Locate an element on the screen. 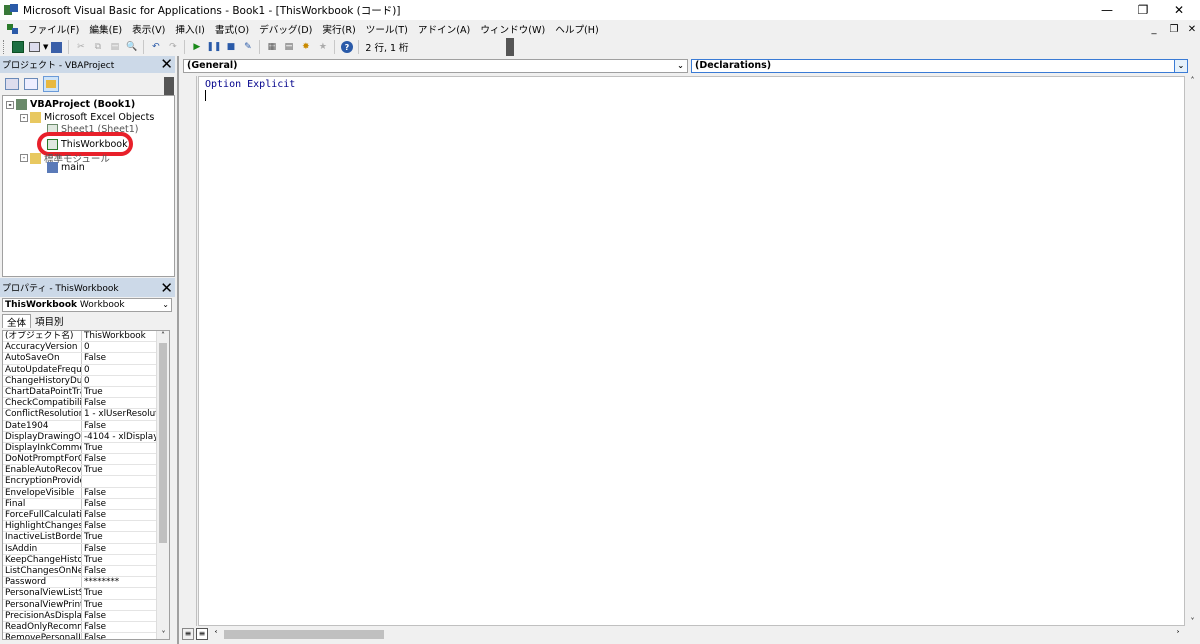 The image size is (1200, 644). scroll-down-icon: ˅ is located at coordinates (163, 634).